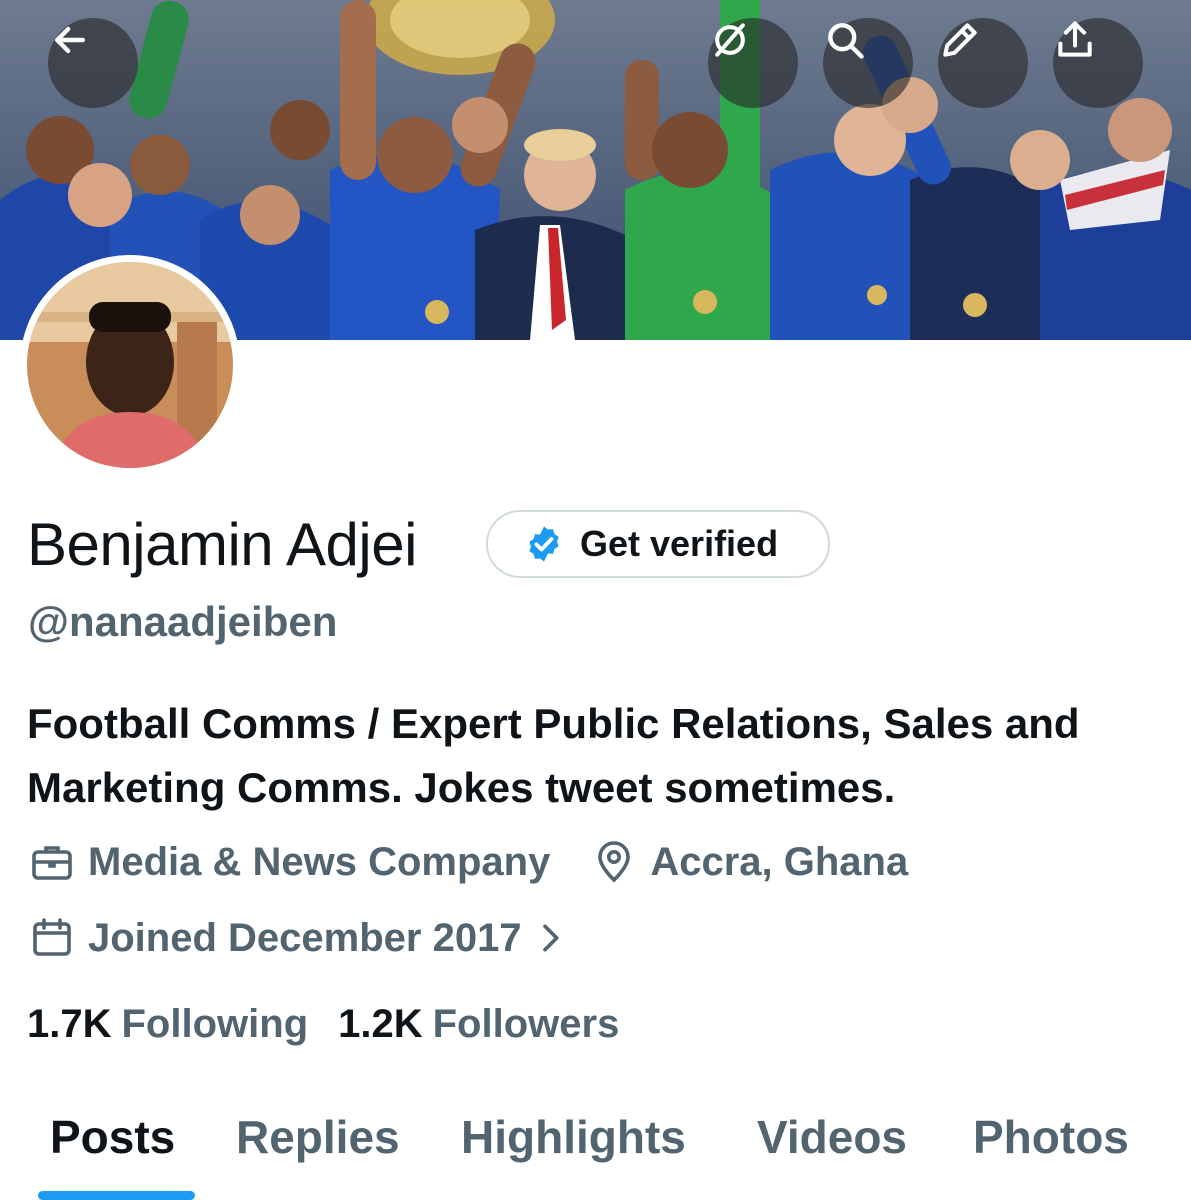  What do you see at coordinates (983, 63) in the screenshot?
I see `edit-button` at bounding box center [983, 63].